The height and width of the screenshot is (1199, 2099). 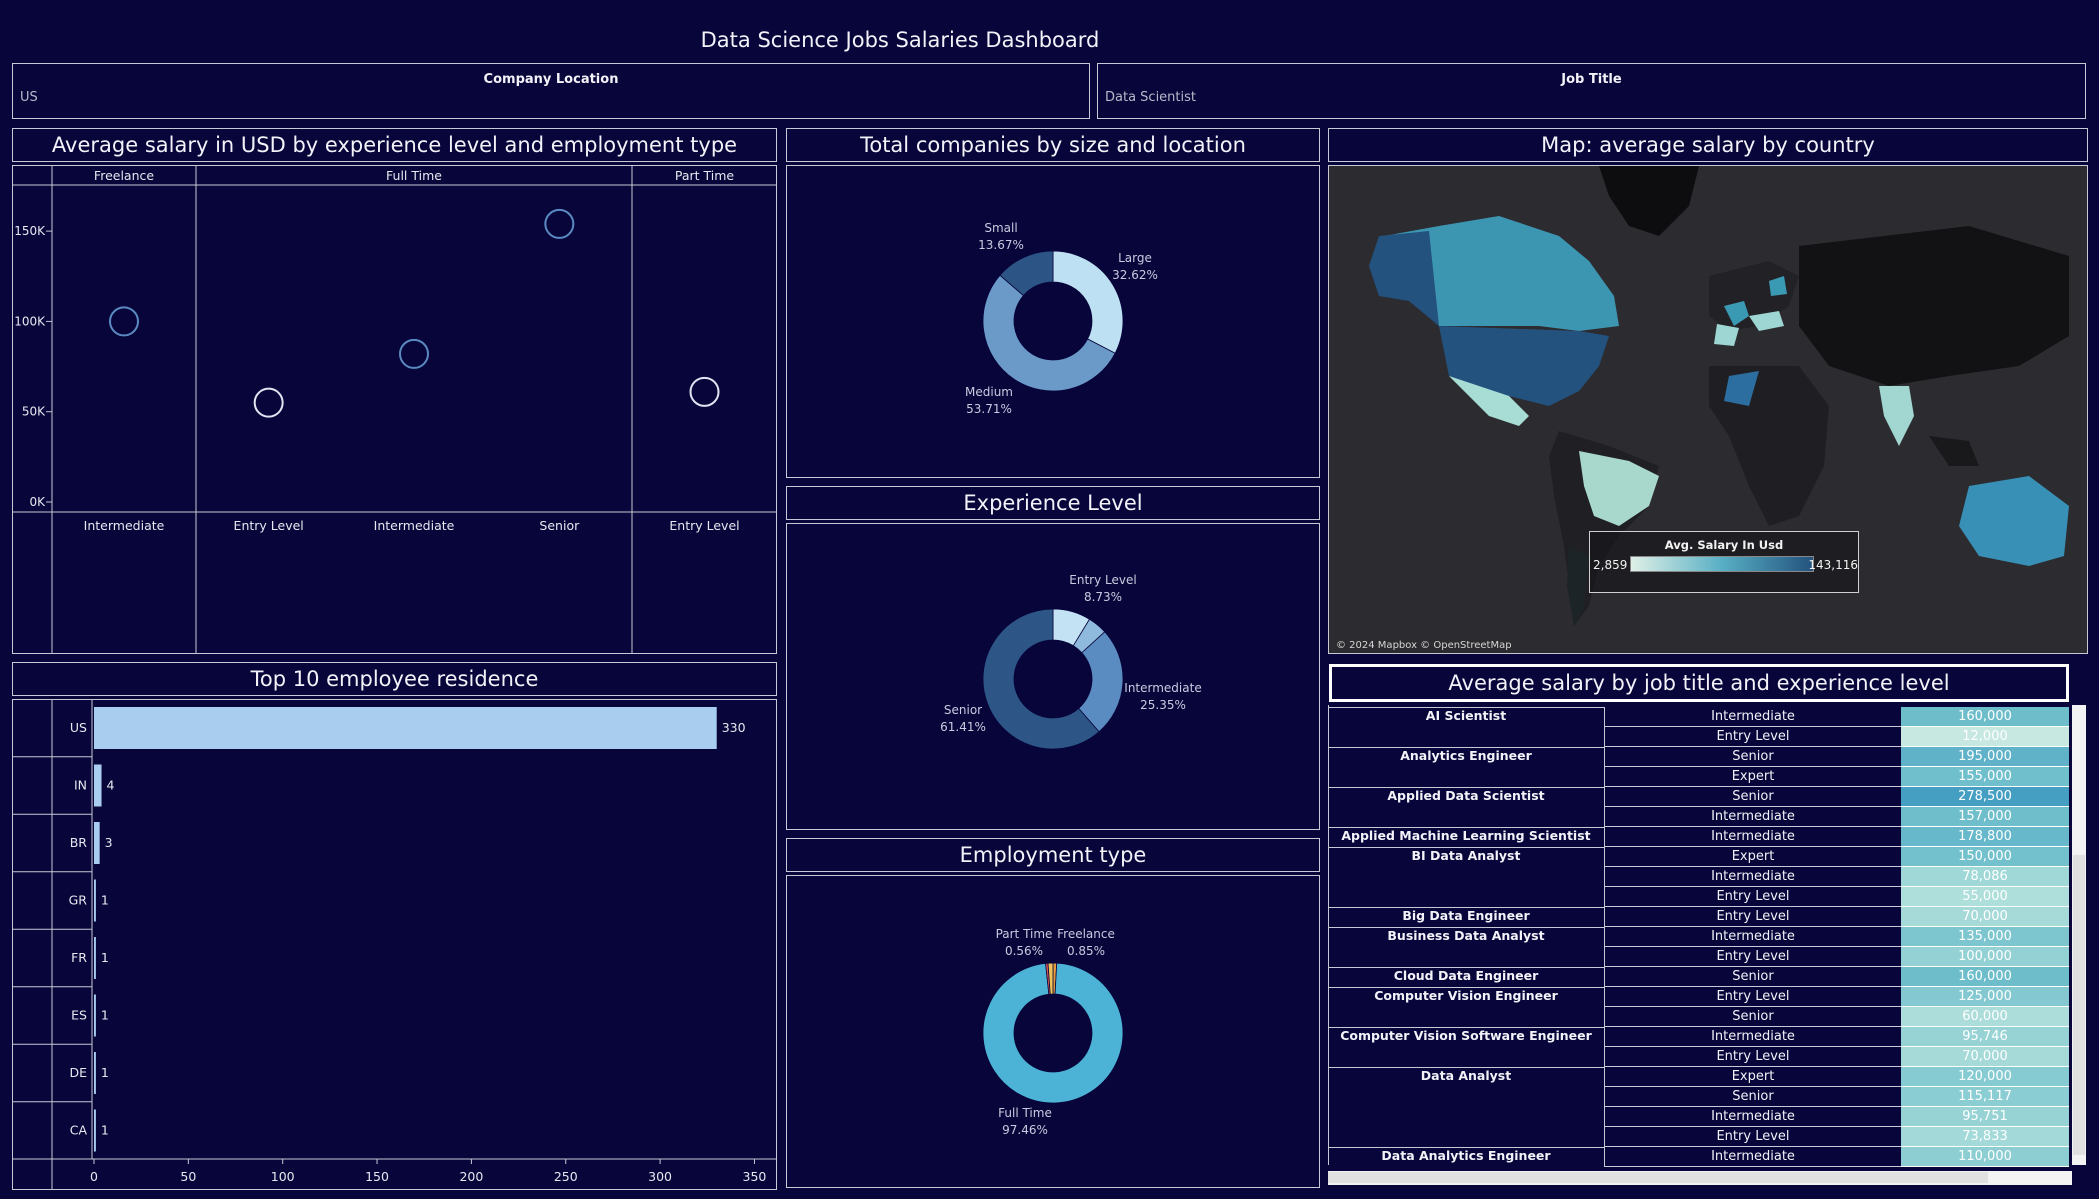 What do you see at coordinates (1985, 1037) in the screenshot?
I see `salary-cell: 95,746` at bounding box center [1985, 1037].